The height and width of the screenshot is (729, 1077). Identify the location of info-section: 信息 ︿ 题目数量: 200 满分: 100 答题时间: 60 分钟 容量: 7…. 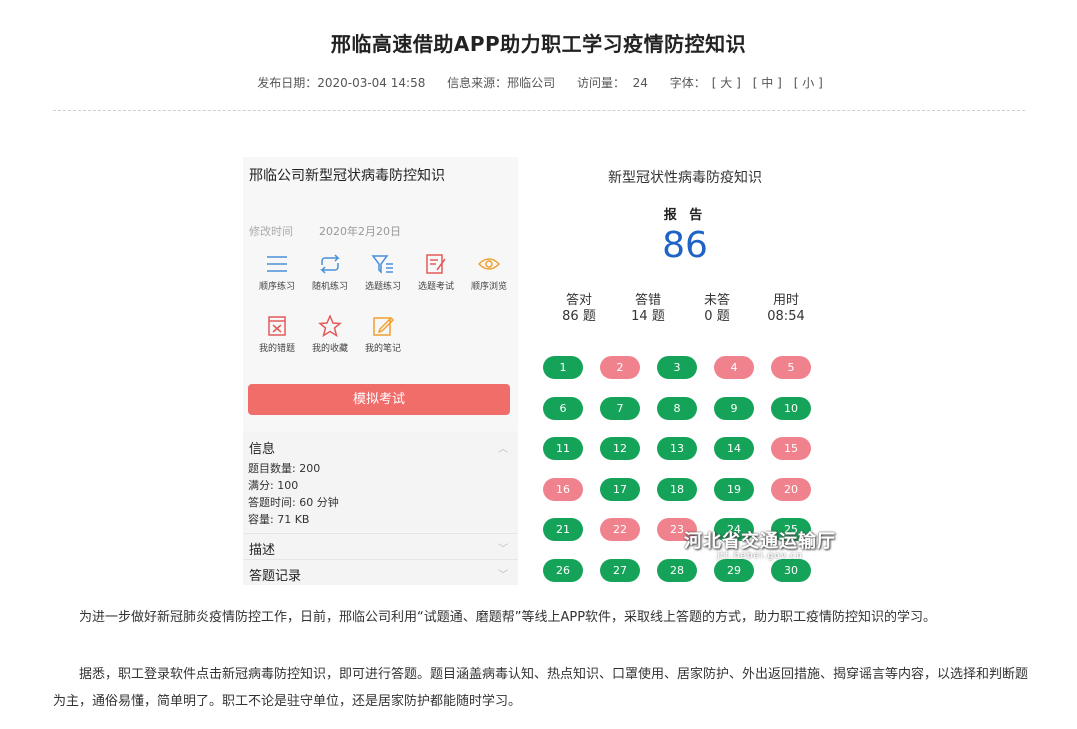
(380, 482).